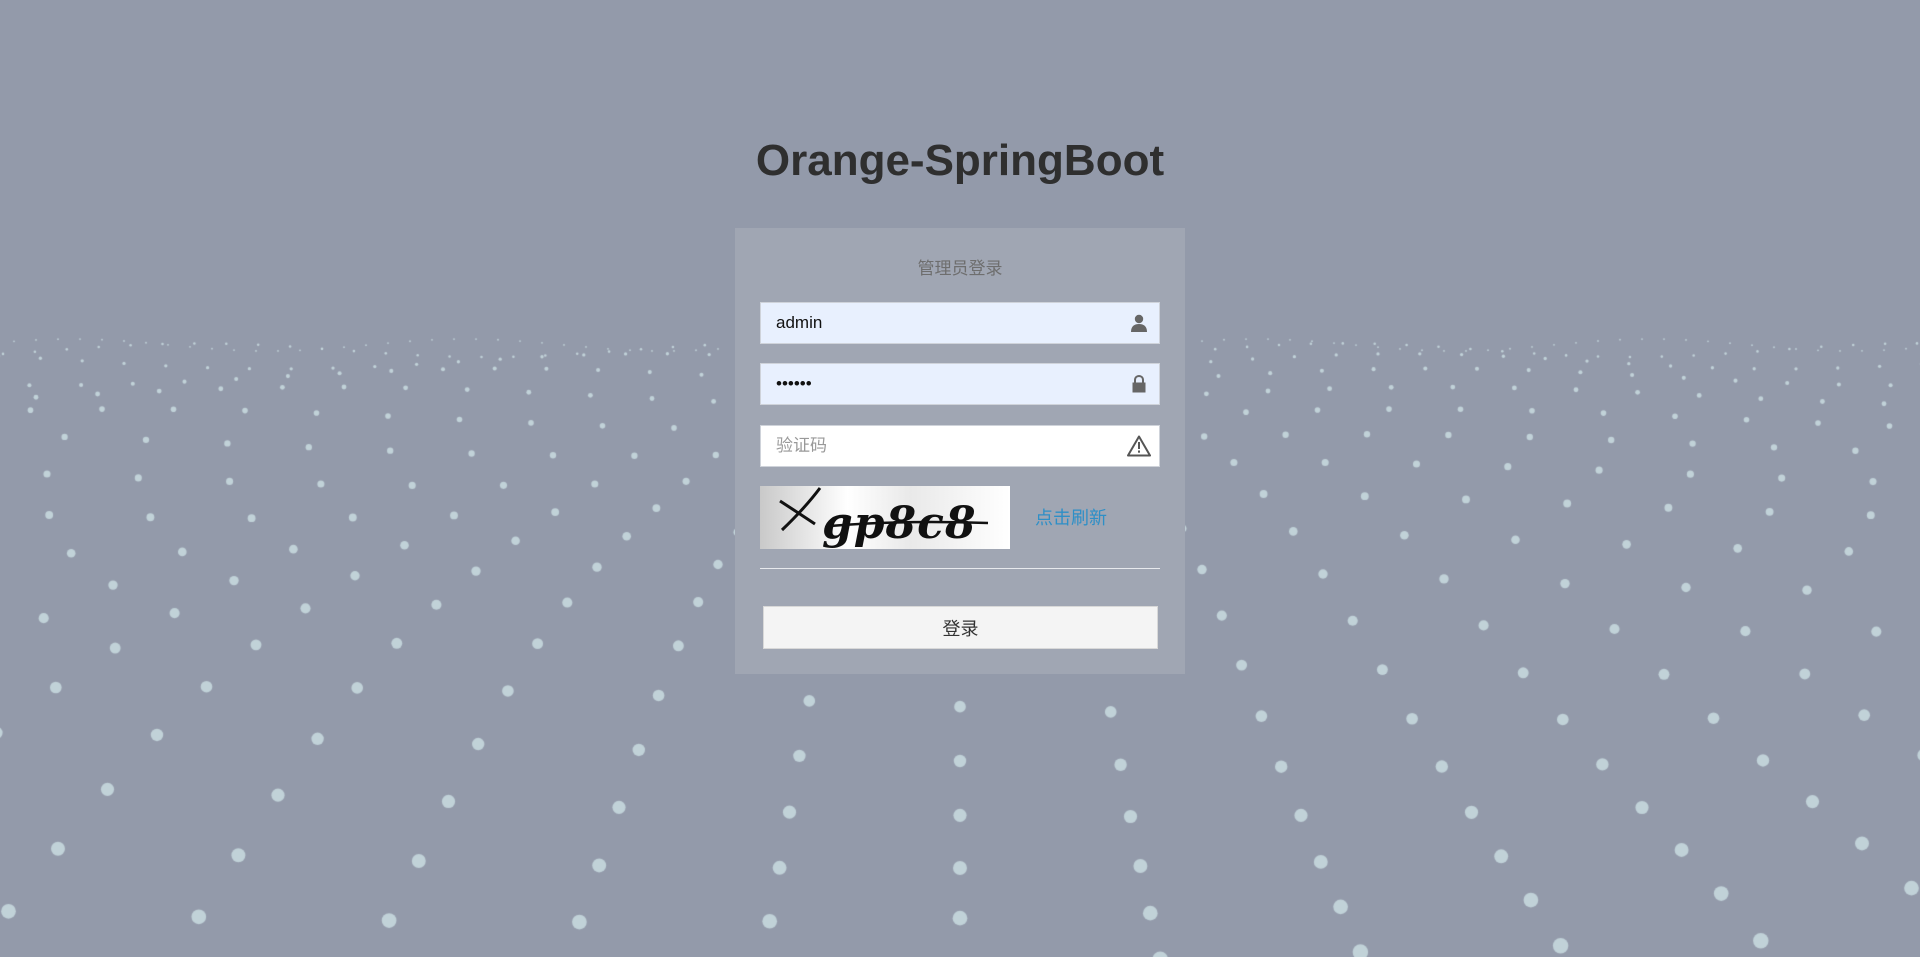 The width and height of the screenshot is (1920, 957). Describe the element at coordinates (940, 384) in the screenshot. I see `password-input` at that location.